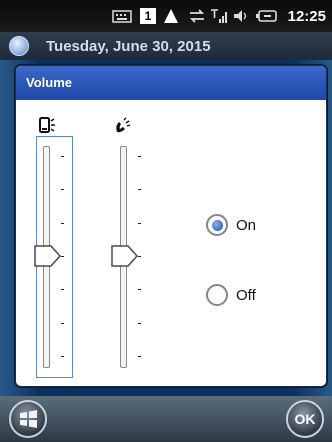  I want to click on sync-icon, so click(197, 16).